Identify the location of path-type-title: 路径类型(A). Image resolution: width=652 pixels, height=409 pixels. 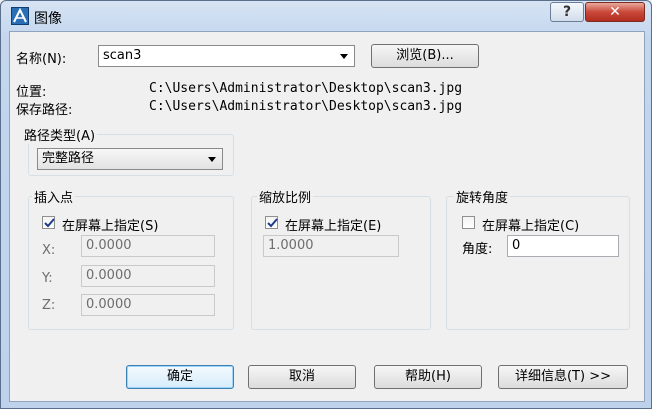
(60, 134).